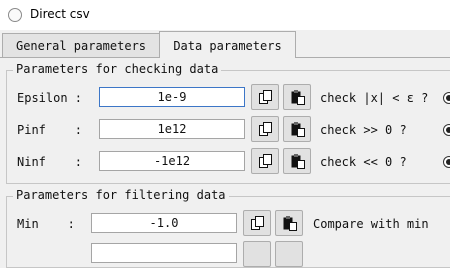 The image size is (450, 268). I want to click on pinf-copy-button, so click(265, 129).